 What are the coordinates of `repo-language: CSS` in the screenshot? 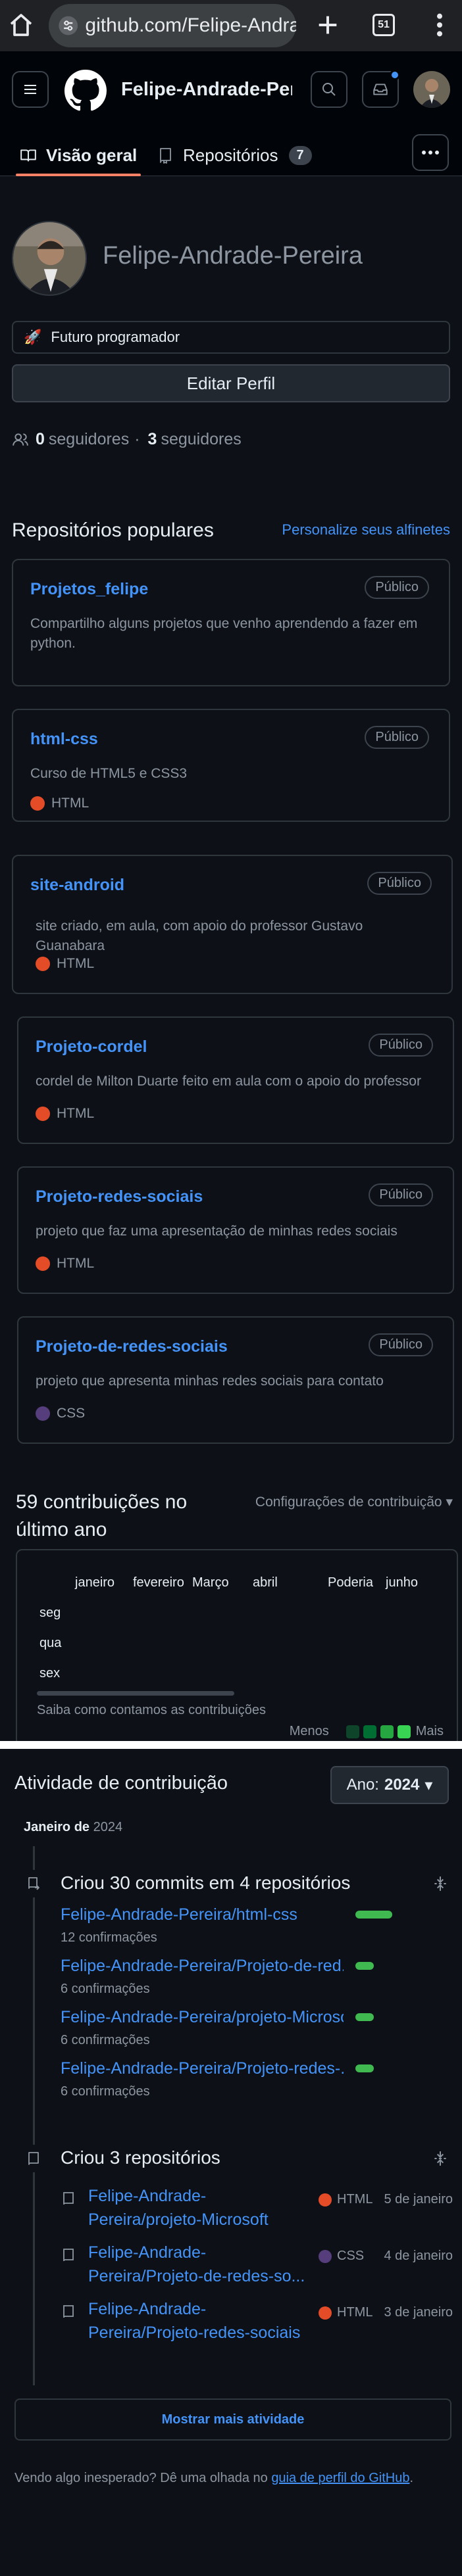 It's located at (60, 1414).